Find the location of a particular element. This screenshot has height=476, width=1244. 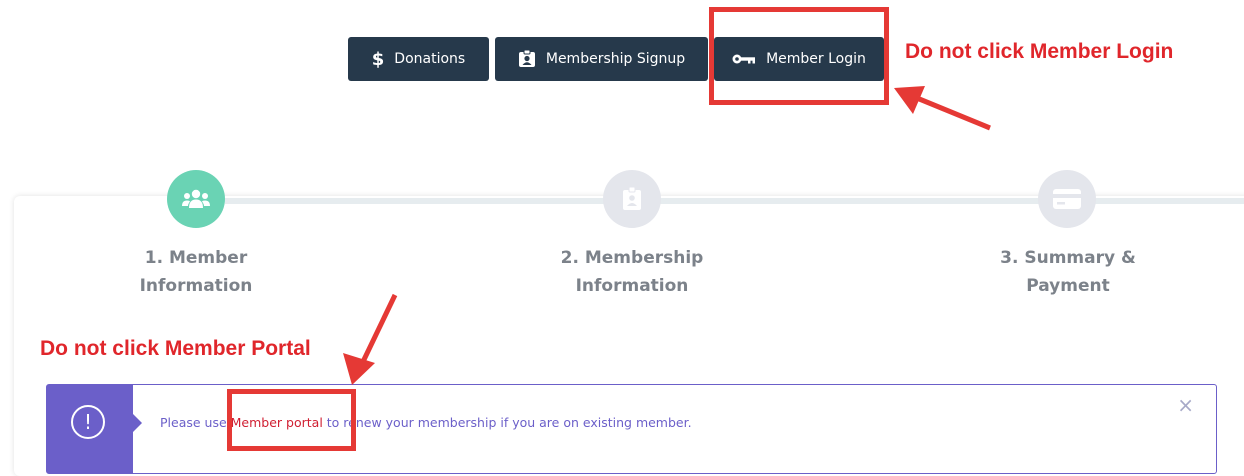

credit-card-icon is located at coordinates (1067, 199).